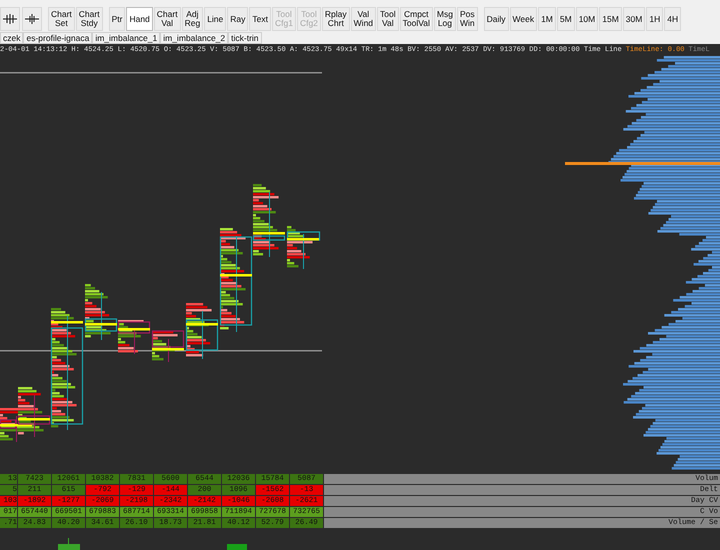 This screenshot has width=720, height=550. Describe the element at coordinates (336, 19) in the screenshot. I see `toolbar-button: Rplay Chrt` at that location.